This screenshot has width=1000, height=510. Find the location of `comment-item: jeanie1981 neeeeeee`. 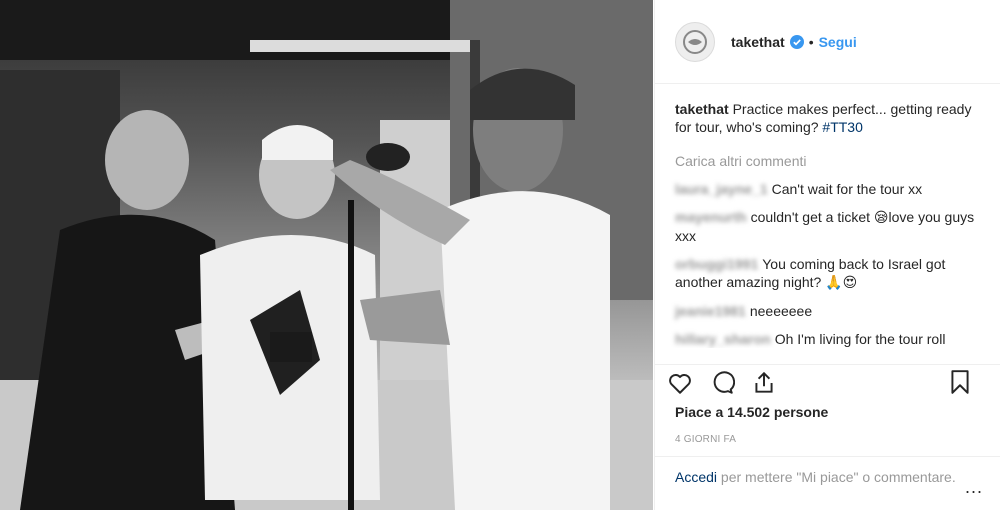

comment-item: jeanie1981 neeeeeee is located at coordinates (827, 311).